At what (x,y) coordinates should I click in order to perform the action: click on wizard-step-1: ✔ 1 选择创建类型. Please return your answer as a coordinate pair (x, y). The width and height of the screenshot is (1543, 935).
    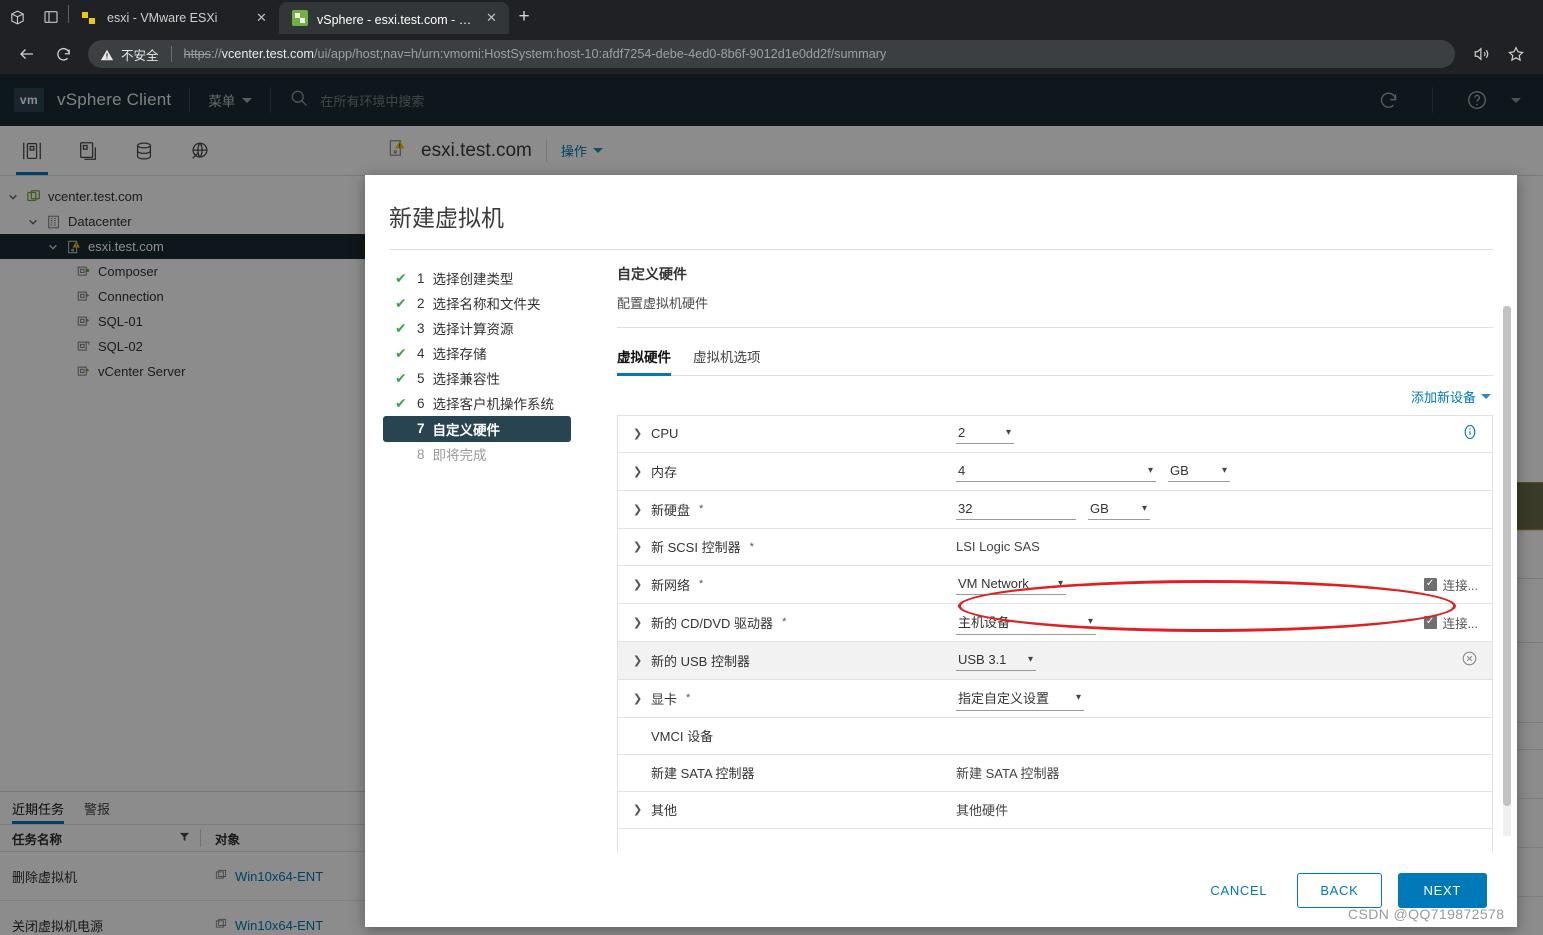
    Looking at the image, I should click on (492, 278).